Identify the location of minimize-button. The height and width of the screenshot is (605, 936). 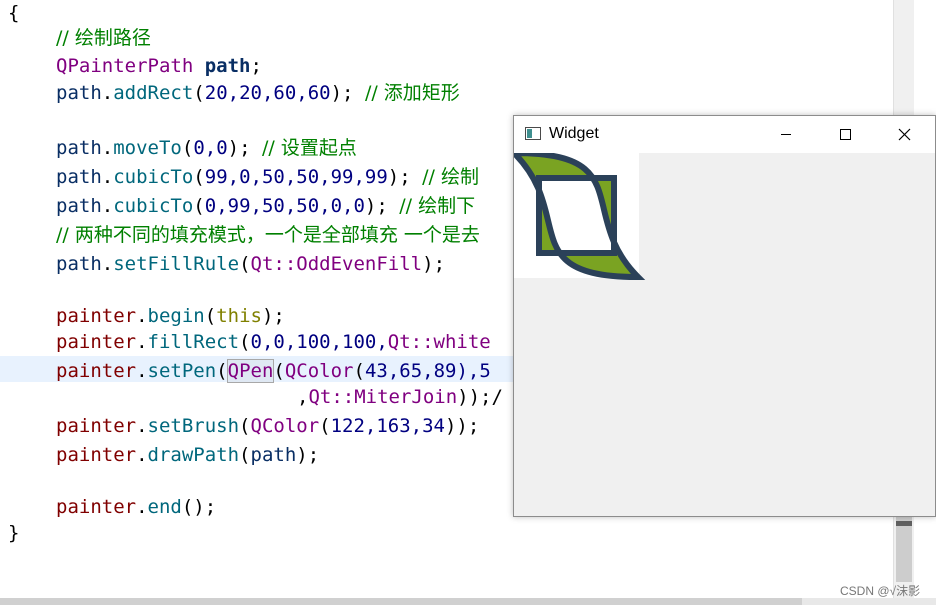
(786, 134).